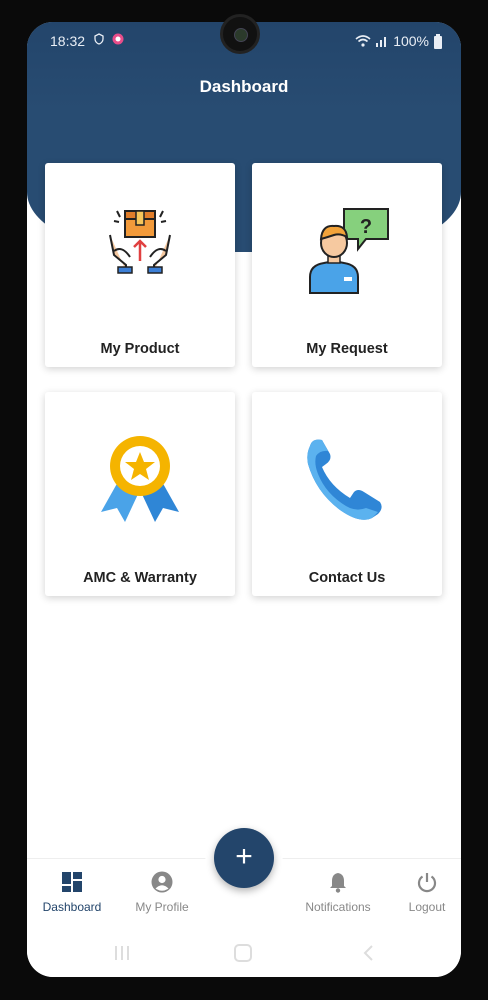 This screenshot has height=1000, width=488. I want to click on support-agent-question-icon: ?, so click(347, 252).